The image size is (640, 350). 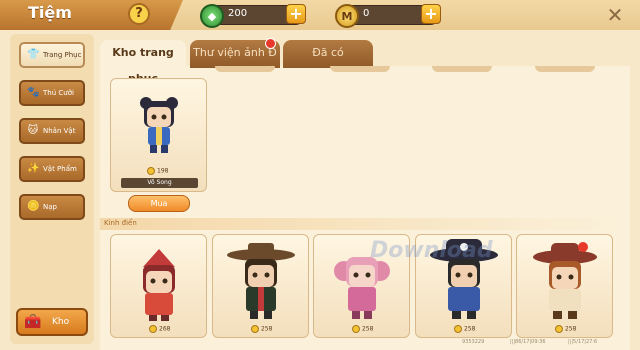 What do you see at coordinates (33, 168) in the screenshot?
I see `item-icon: ✨` at bounding box center [33, 168].